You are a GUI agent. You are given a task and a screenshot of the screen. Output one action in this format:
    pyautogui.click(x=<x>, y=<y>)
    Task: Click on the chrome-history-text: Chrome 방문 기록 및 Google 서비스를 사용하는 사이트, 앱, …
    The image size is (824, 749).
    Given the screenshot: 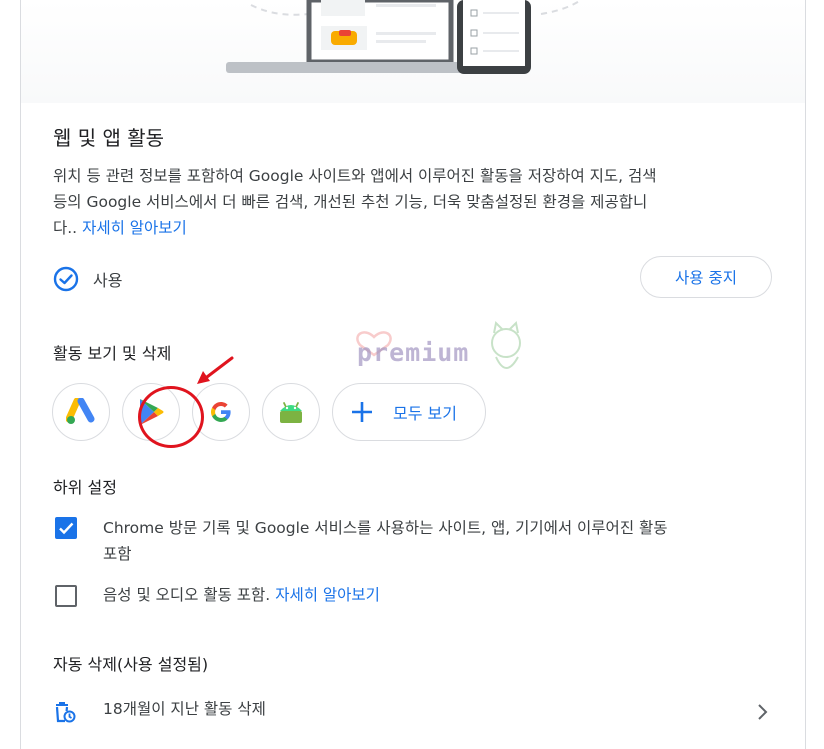 What is the action you would take?
    pyautogui.click(x=443, y=541)
    